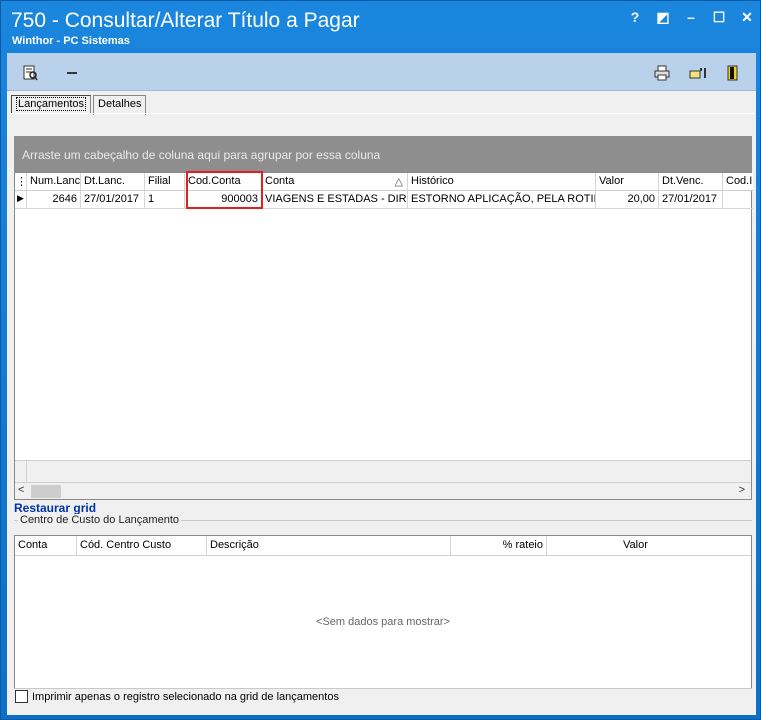 The image size is (761, 720). What do you see at coordinates (335, 200) in the screenshot?
I see `cell-conta: VIAGENS E ESTADAS - DIRETO` at bounding box center [335, 200].